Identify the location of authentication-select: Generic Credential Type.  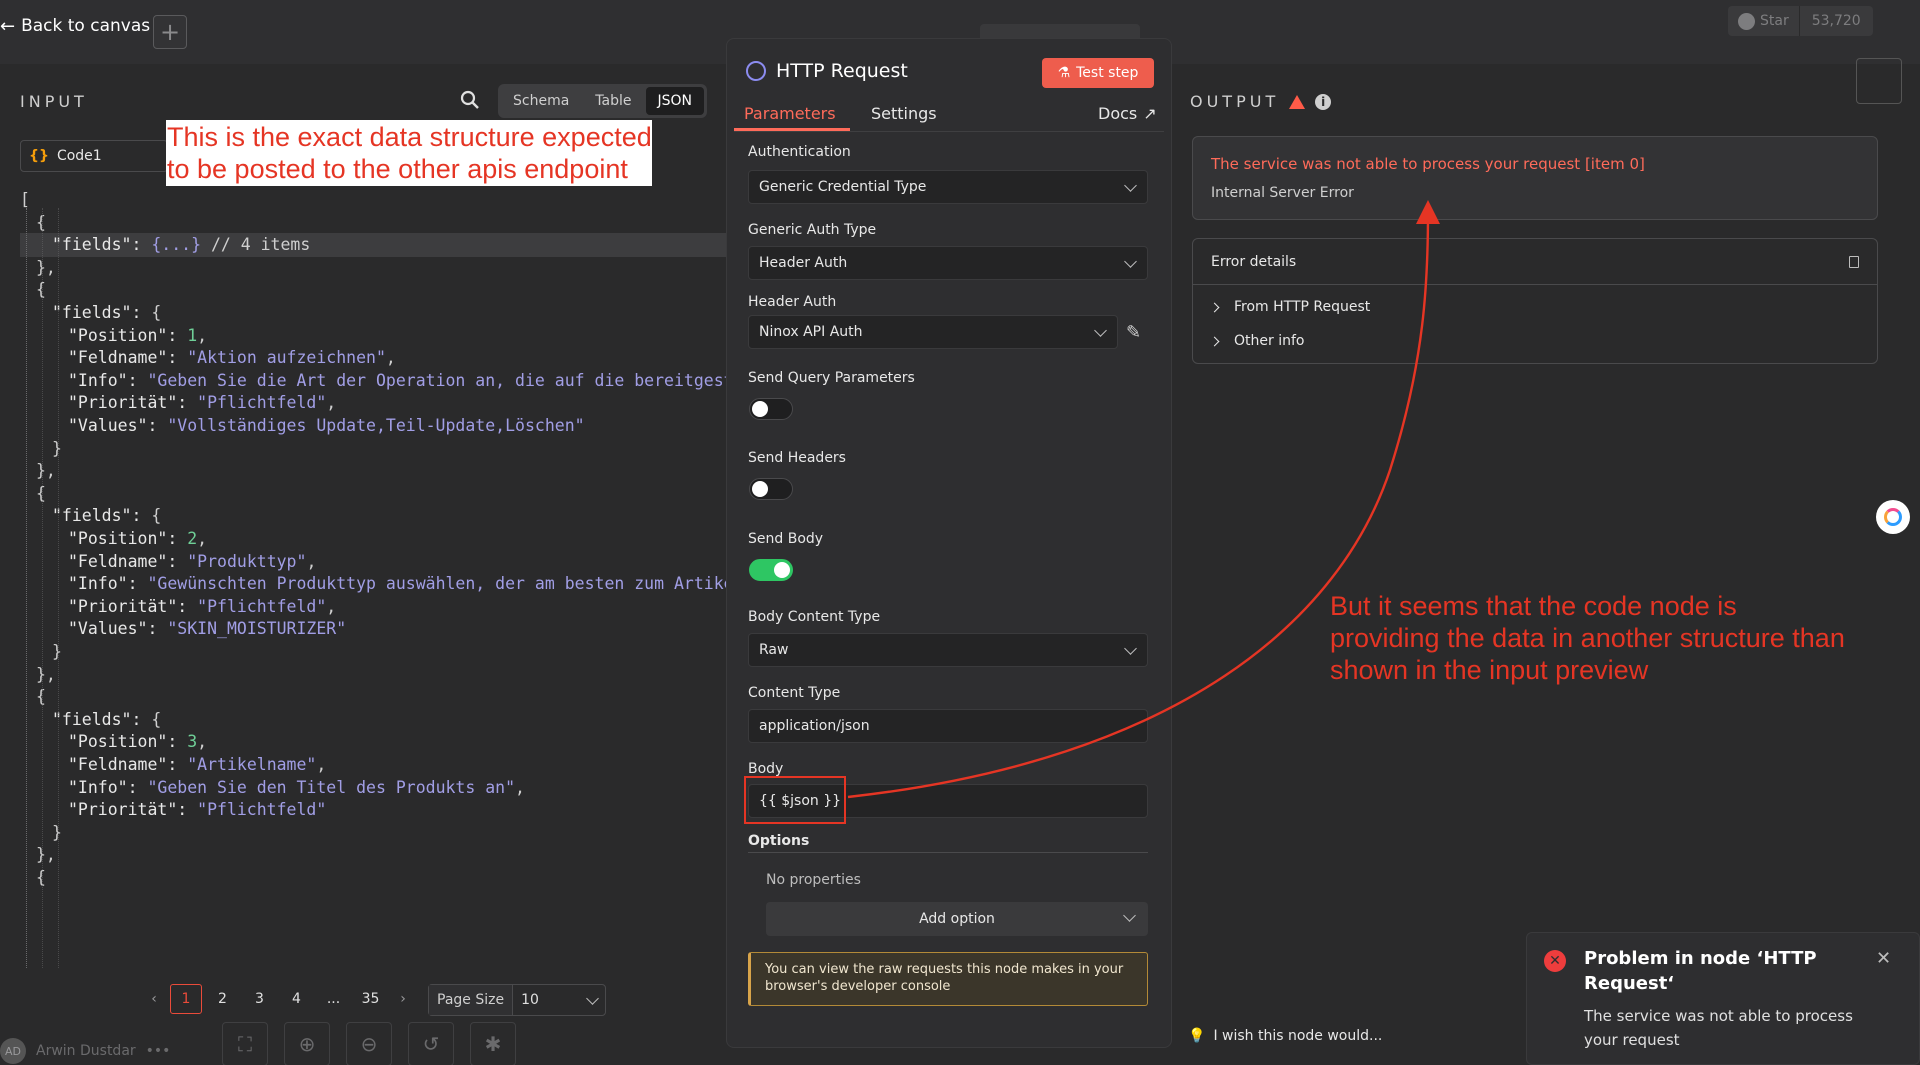
(948, 187).